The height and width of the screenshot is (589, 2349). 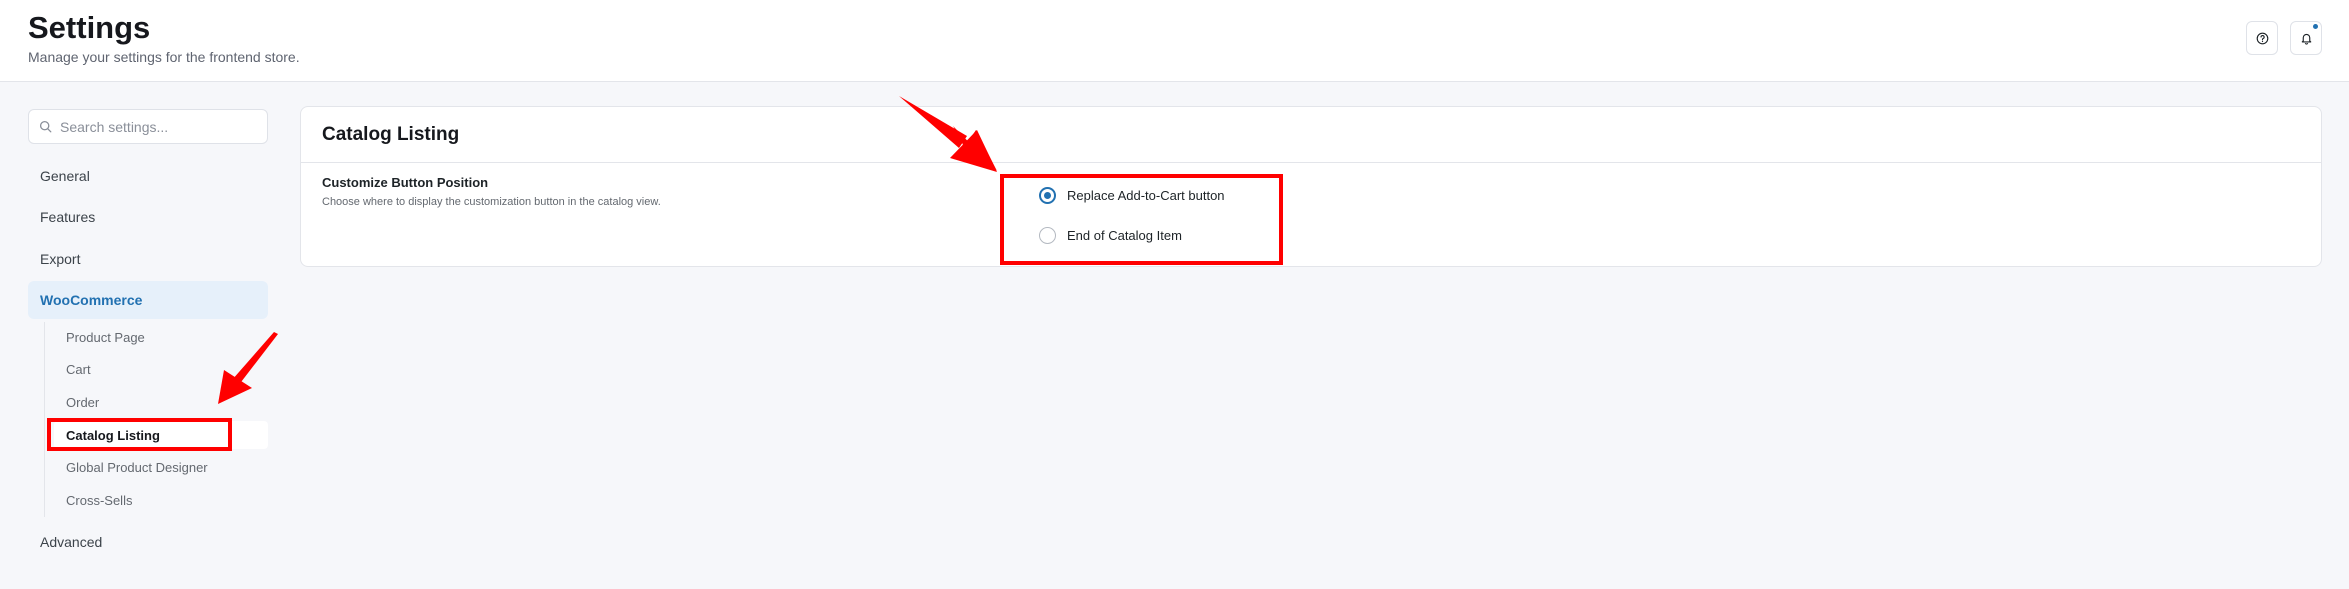 I want to click on notification-dot, so click(x=2315, y=26).